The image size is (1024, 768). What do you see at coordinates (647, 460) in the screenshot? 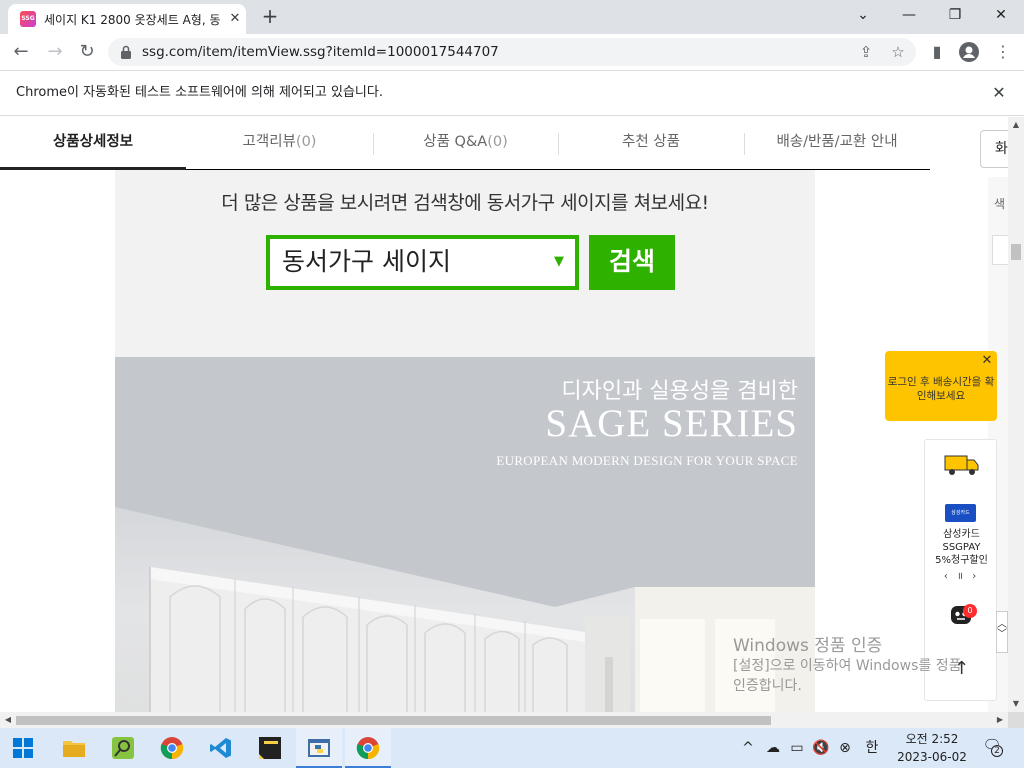
I see `banner-subtitle: EUROPEAN MODERN DESIGN FOR YOUR SPACE` at bounding box center [647, 460].